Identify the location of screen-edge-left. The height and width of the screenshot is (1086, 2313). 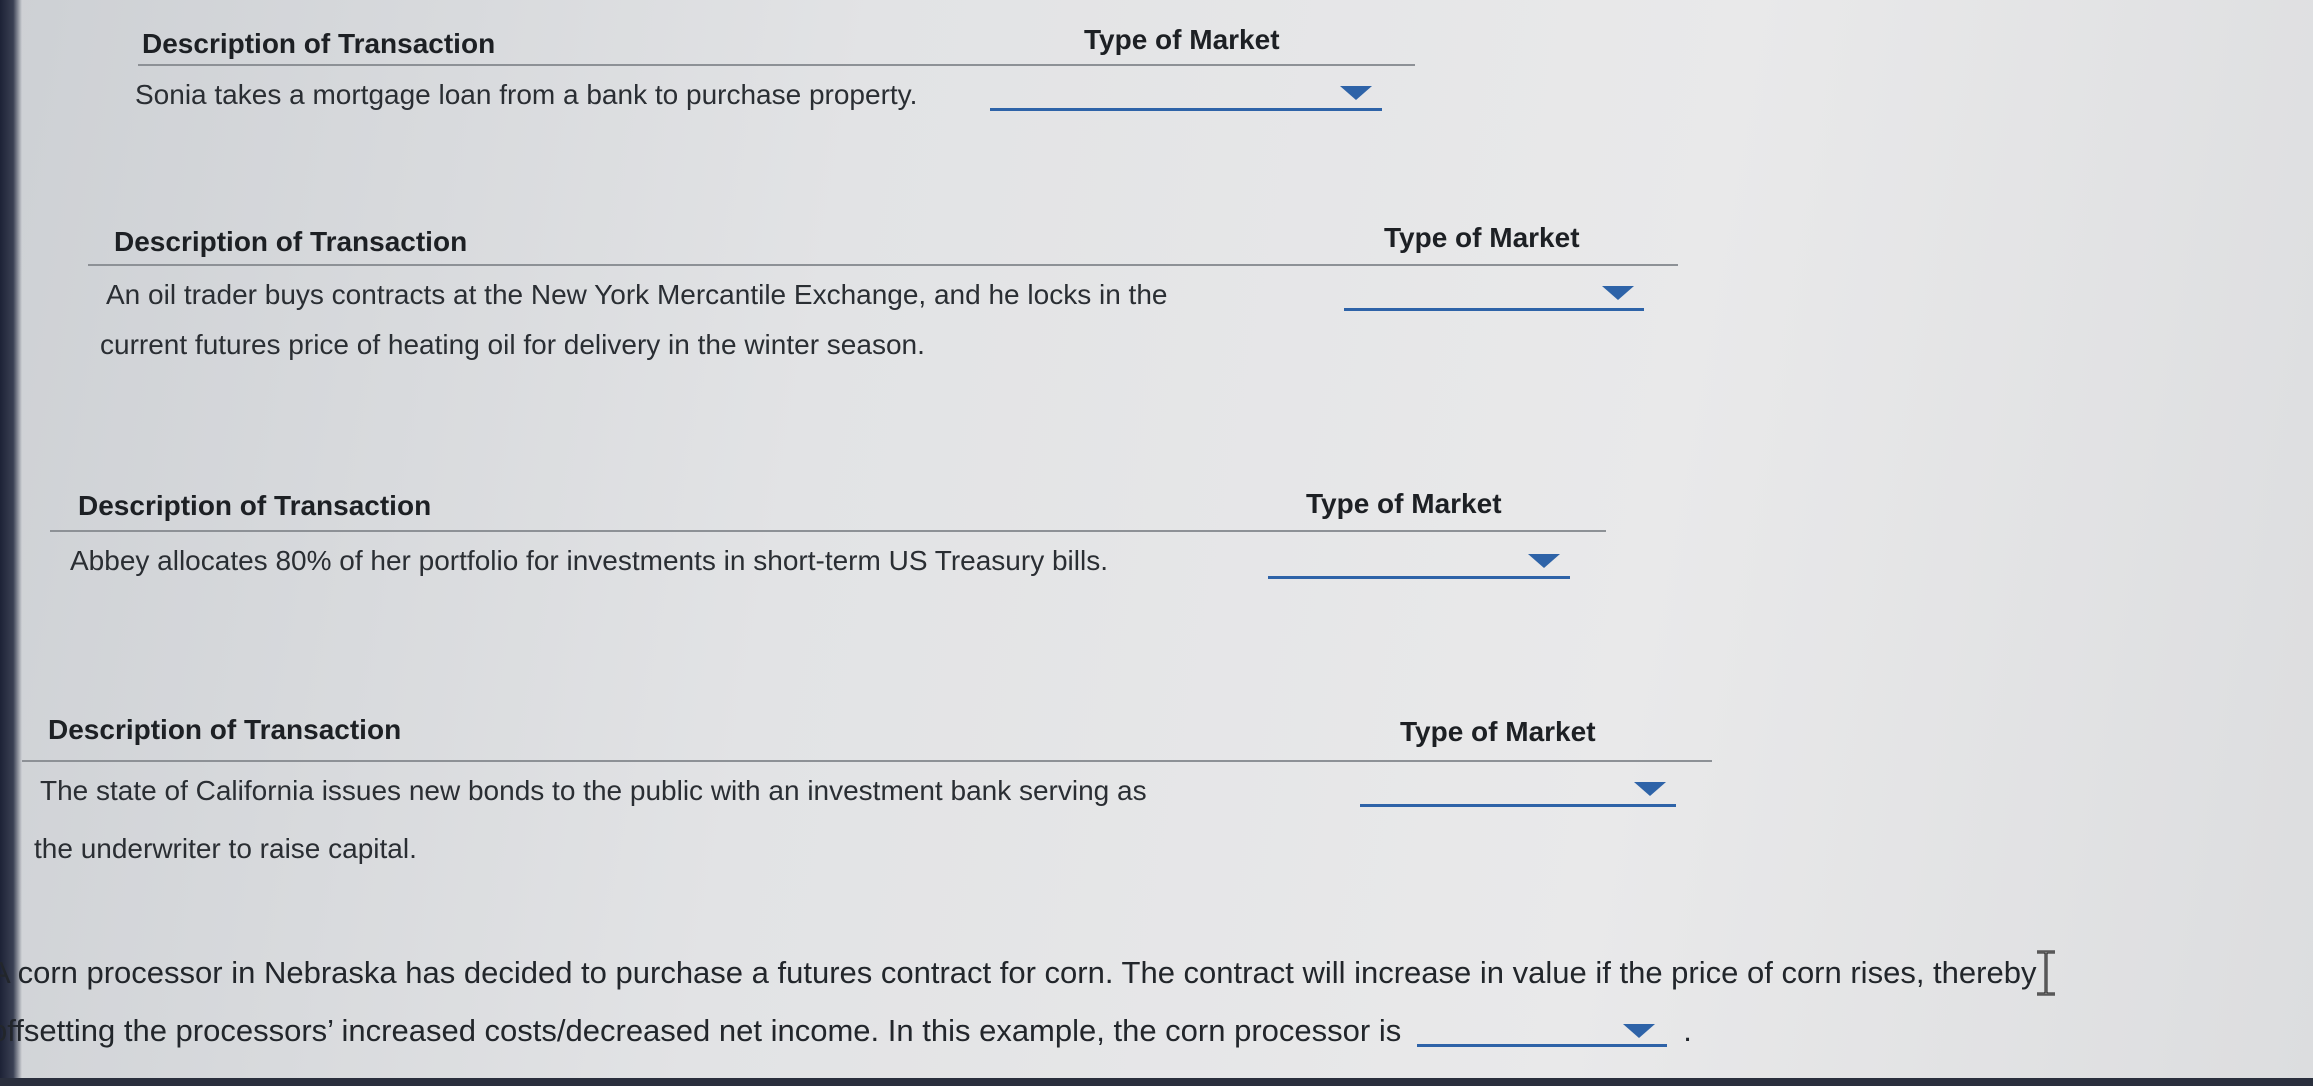
(11, 543).